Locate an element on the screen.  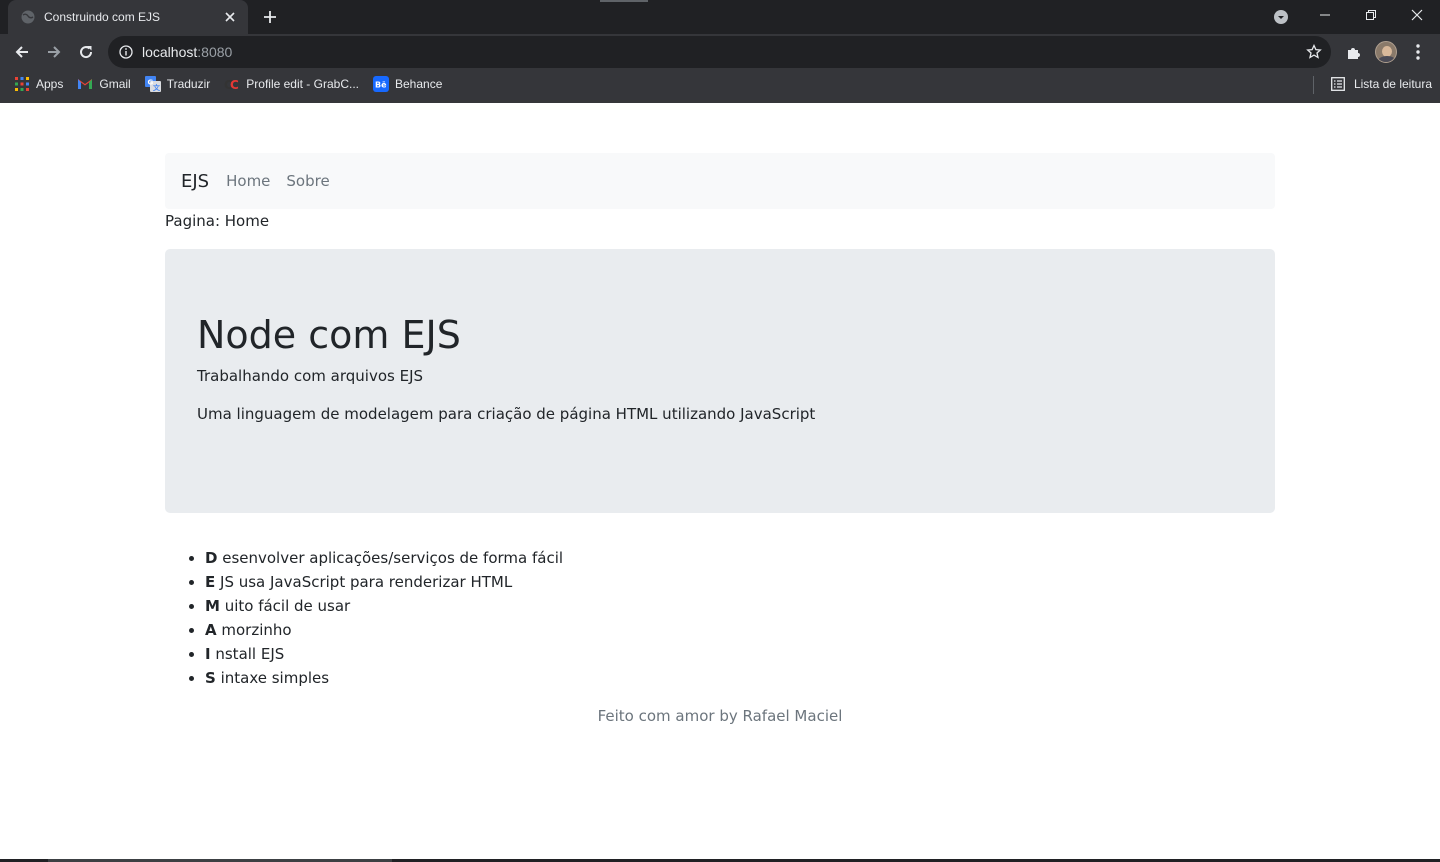
bookmark-traduzir: G文 Traduzir is located at coordinates (178, 84).